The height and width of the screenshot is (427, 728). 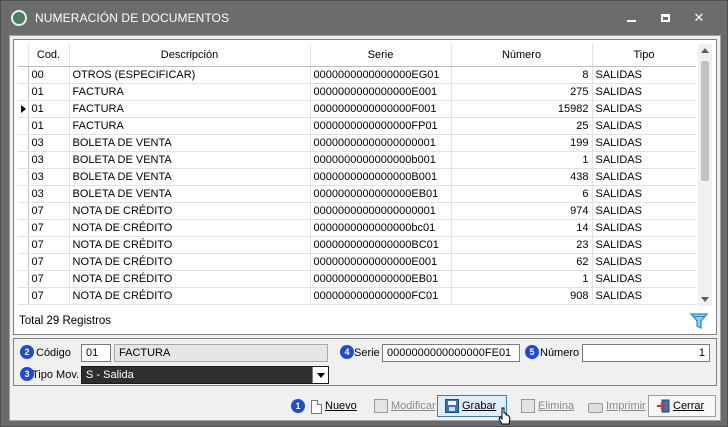 What do you see at coordinates (560, 353) in the screenshot?
I see `numero-label: Número` at bounding box center [560, 353].